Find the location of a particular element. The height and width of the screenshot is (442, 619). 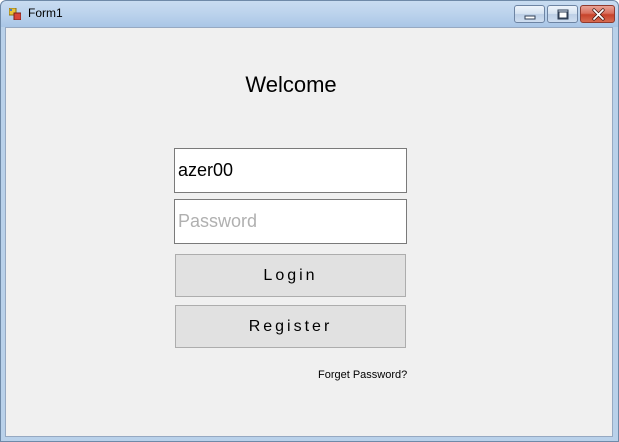

register-button: Register is located at coordinates (290, 326).